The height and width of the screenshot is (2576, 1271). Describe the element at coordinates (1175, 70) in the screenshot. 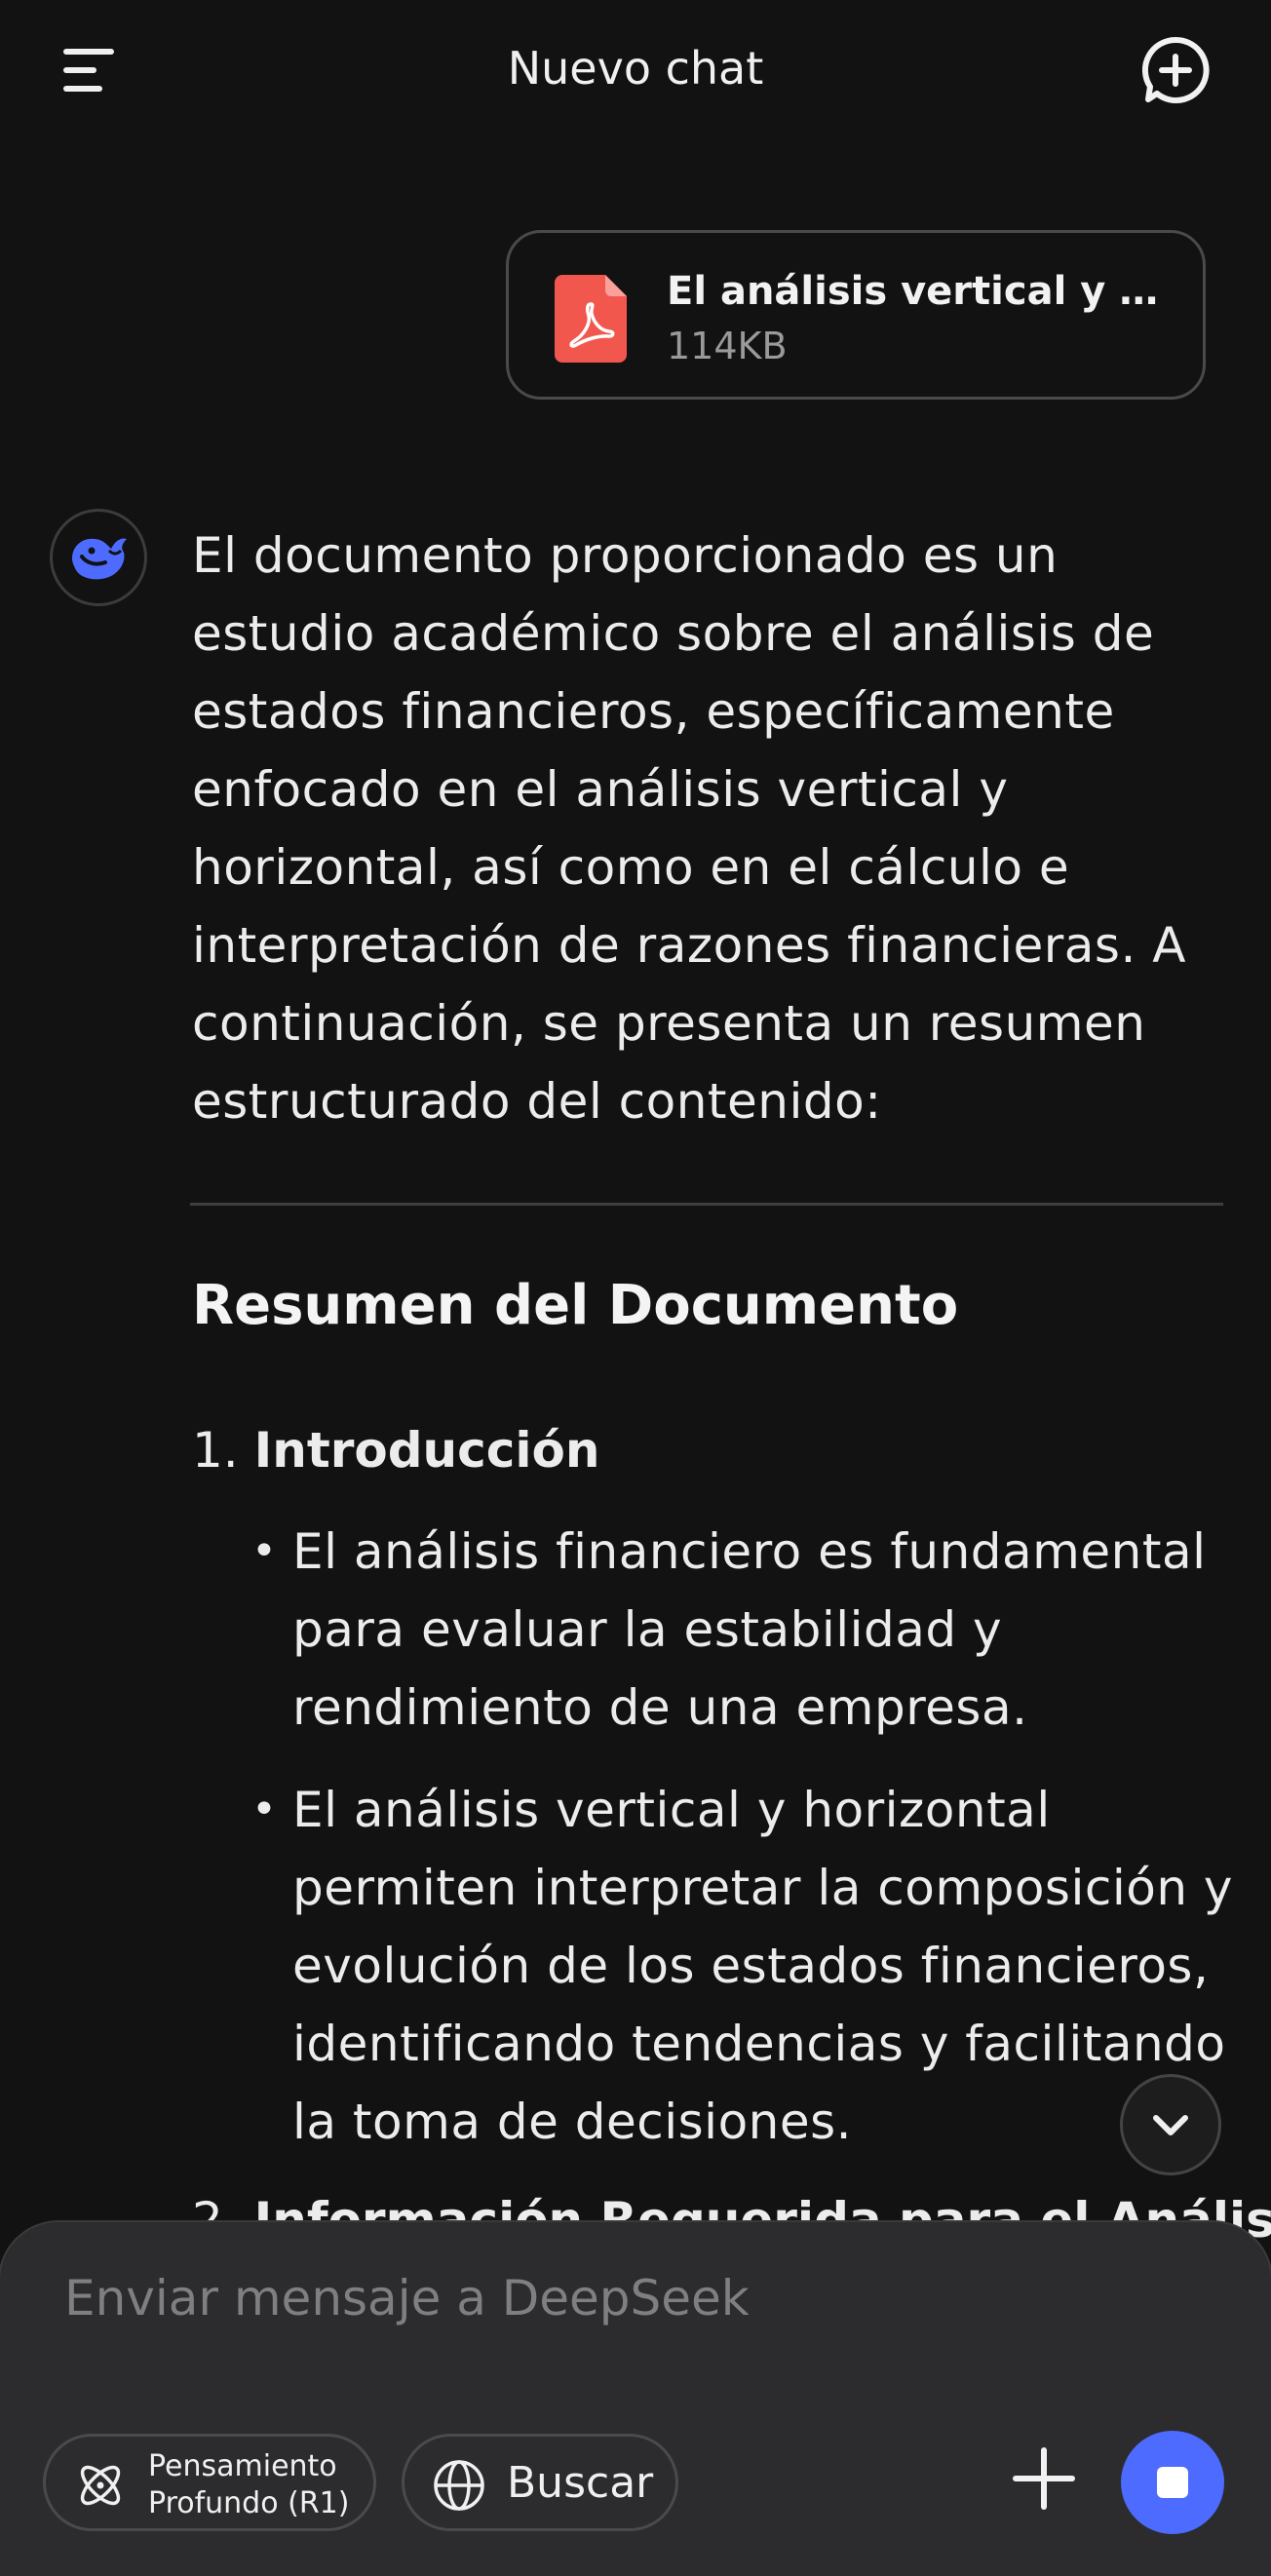

I see `new-chat-icon` at that location.